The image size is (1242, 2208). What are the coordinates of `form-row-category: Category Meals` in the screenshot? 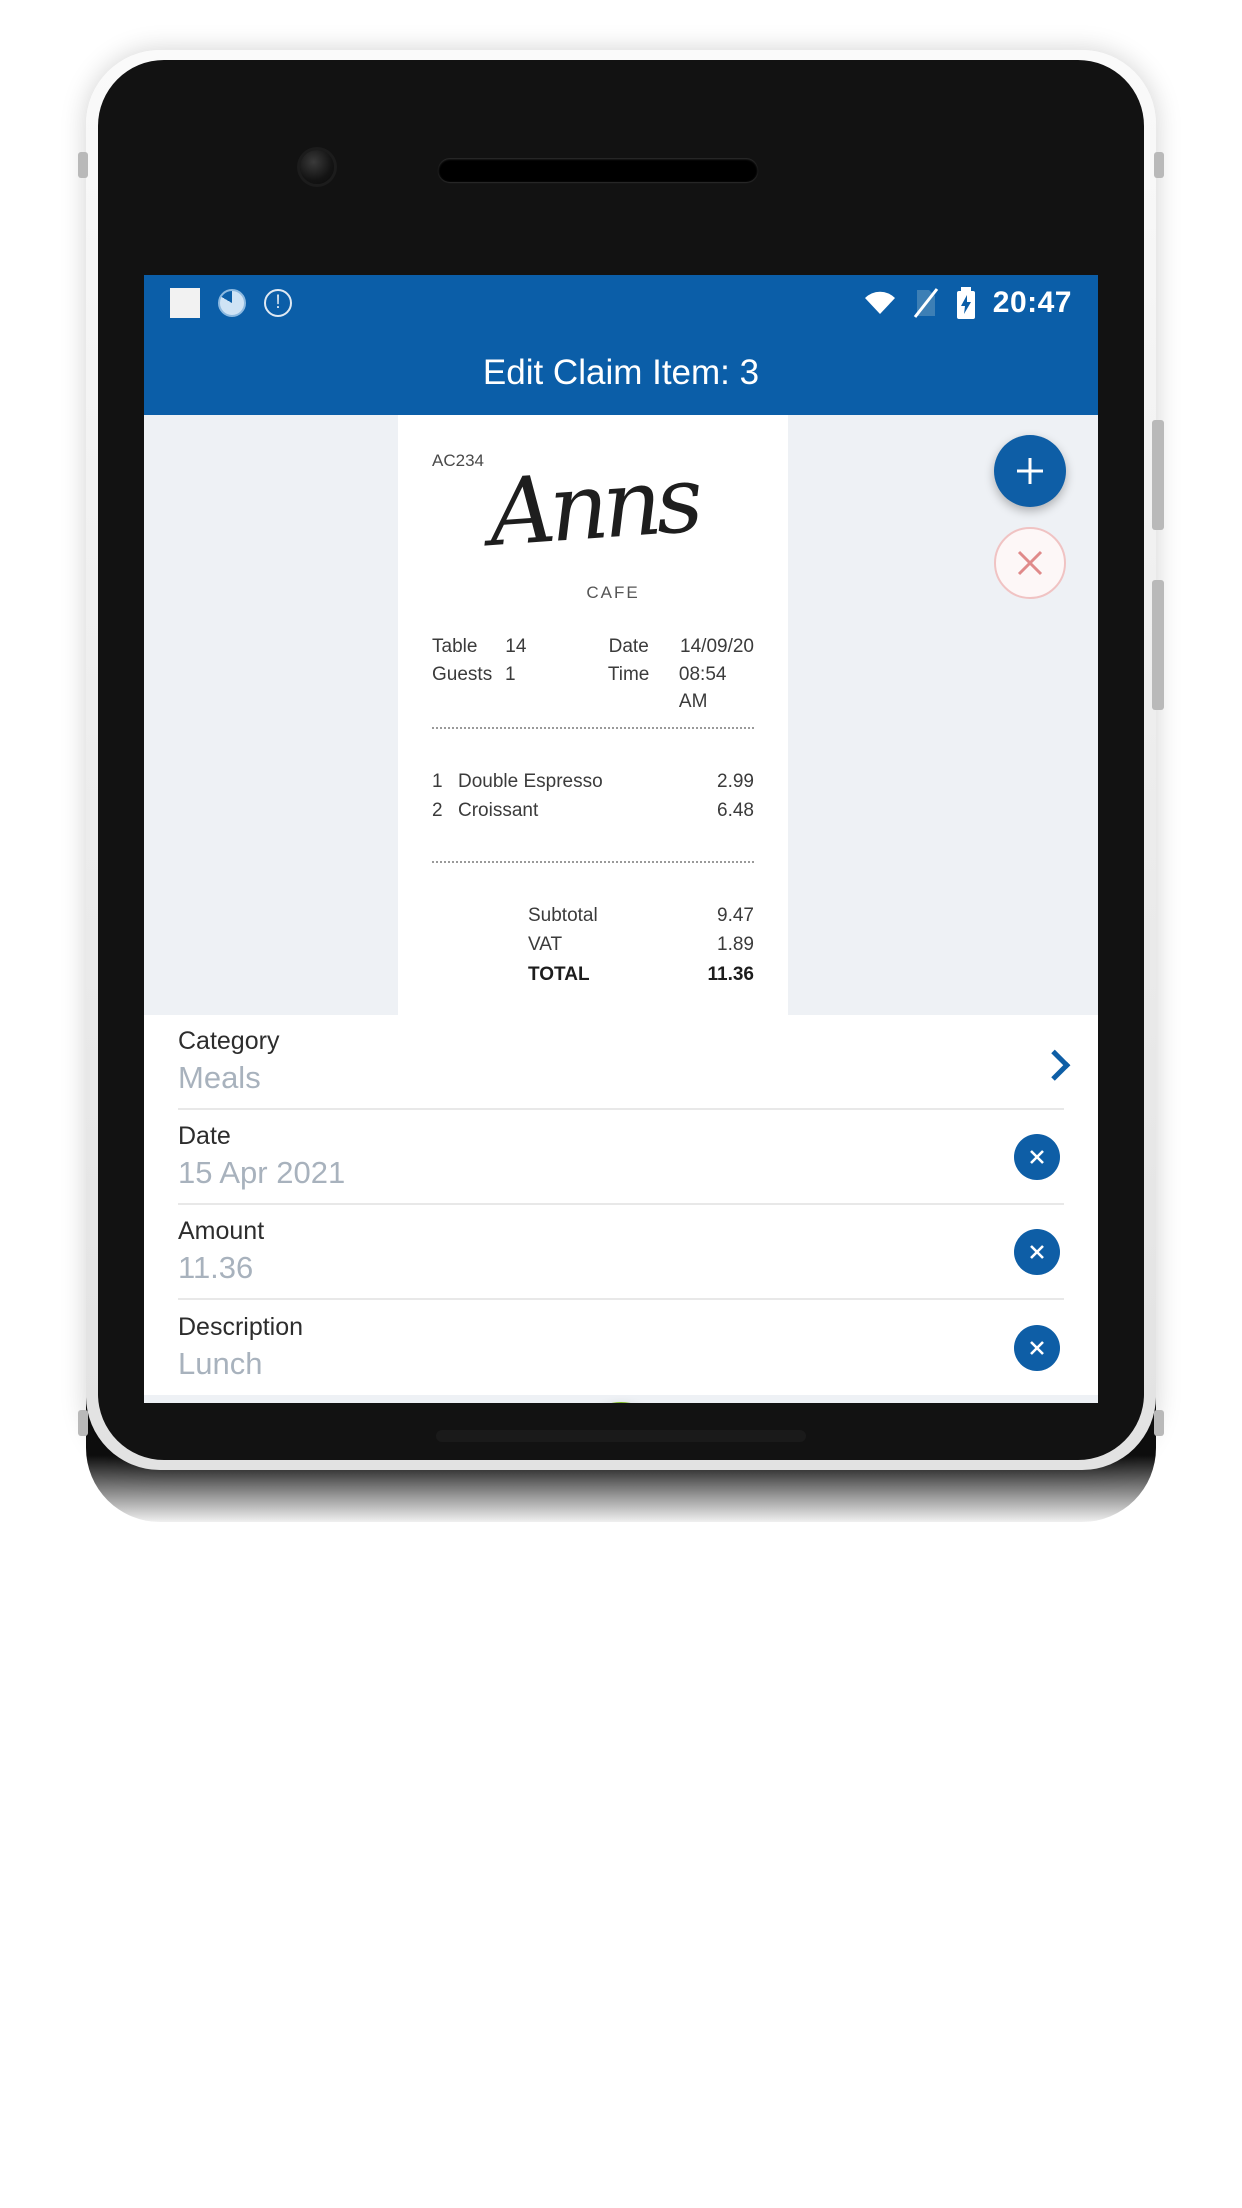 It's located at (624, 1062).